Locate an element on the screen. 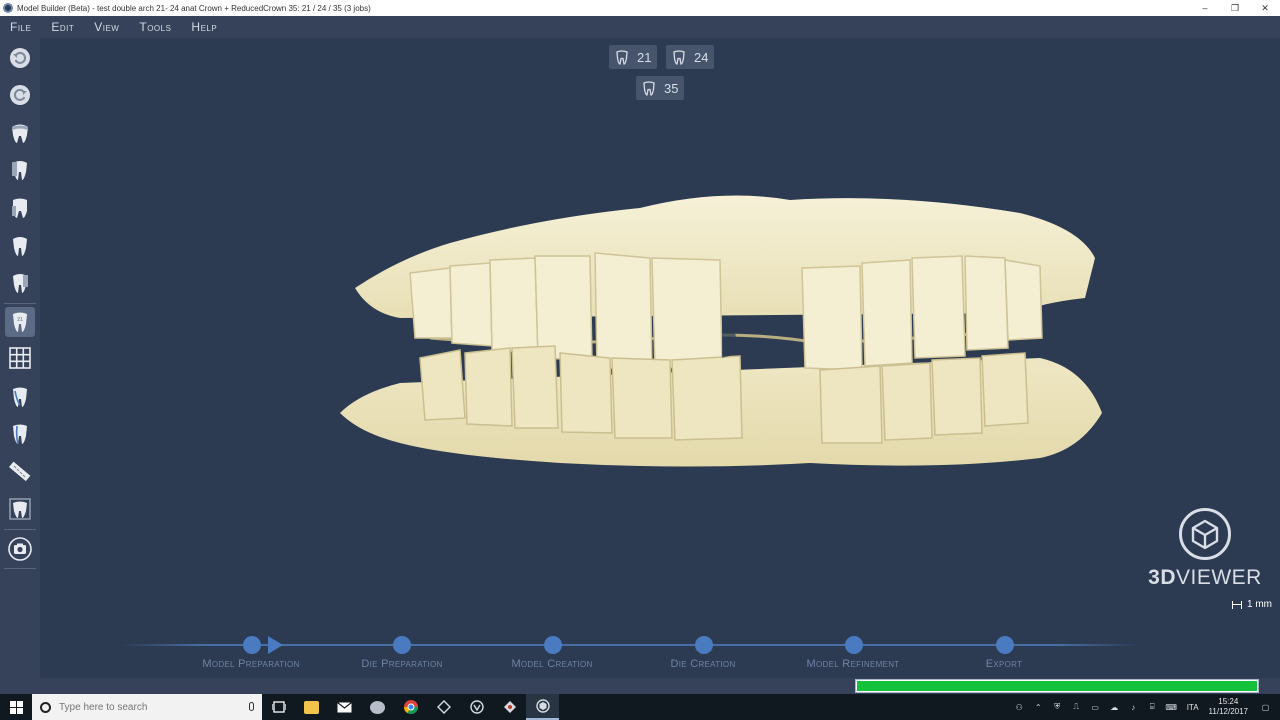 The height and width of the screenshot is (720, 1280). 3d-viewer-logo: 3DVIEWER is located at coordinates (1205, 549).